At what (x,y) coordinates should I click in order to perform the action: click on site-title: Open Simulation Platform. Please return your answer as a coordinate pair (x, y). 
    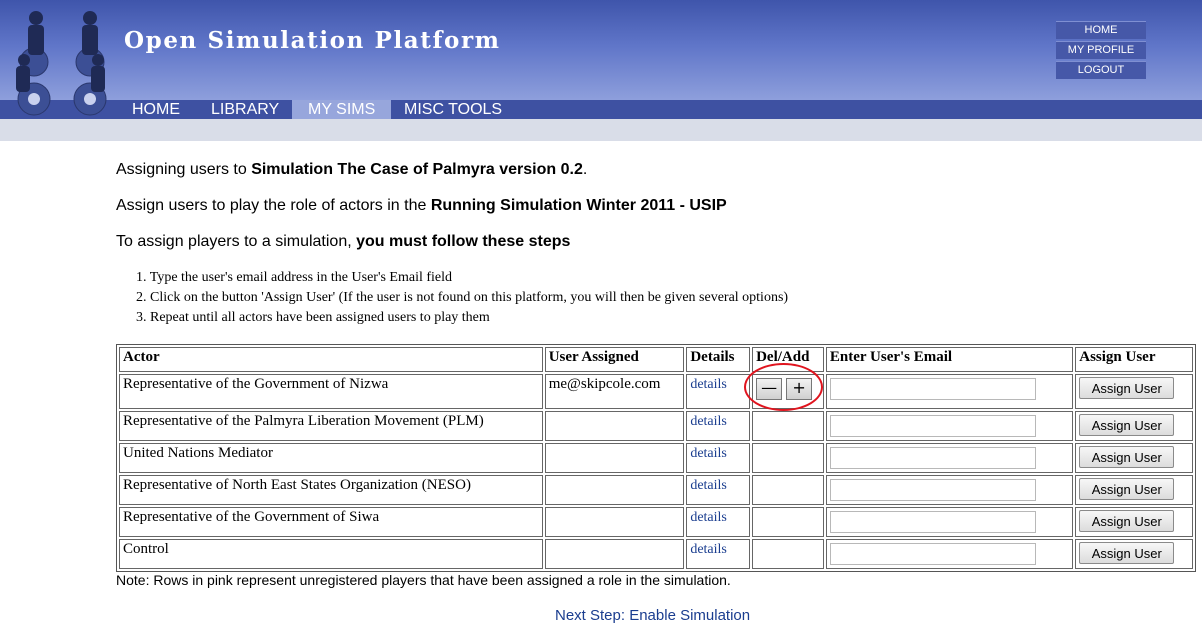
    Looking at the image, I should click on (312, 40).